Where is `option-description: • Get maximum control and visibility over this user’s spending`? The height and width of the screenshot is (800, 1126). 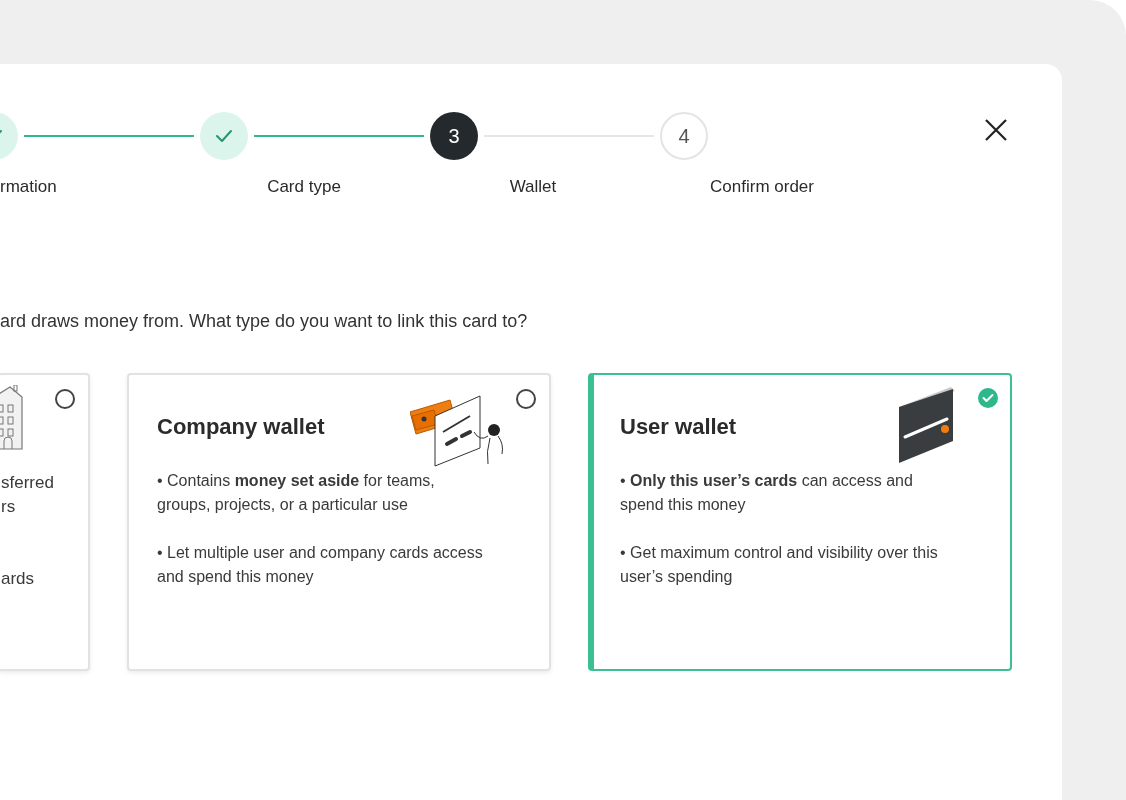 option-description: • Get maximum control and visibility over this user’s spending is located at coordinates (779, 564).